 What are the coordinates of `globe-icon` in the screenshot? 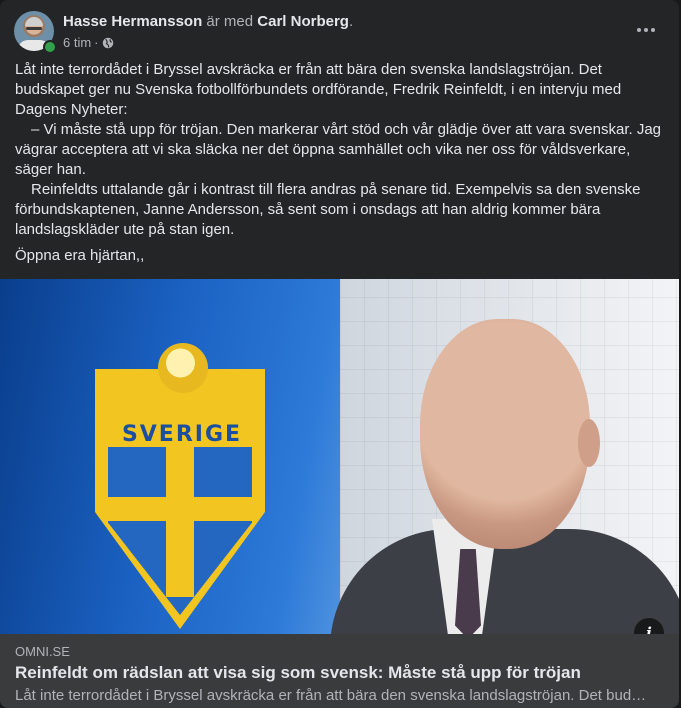 It's located at (108, 43).